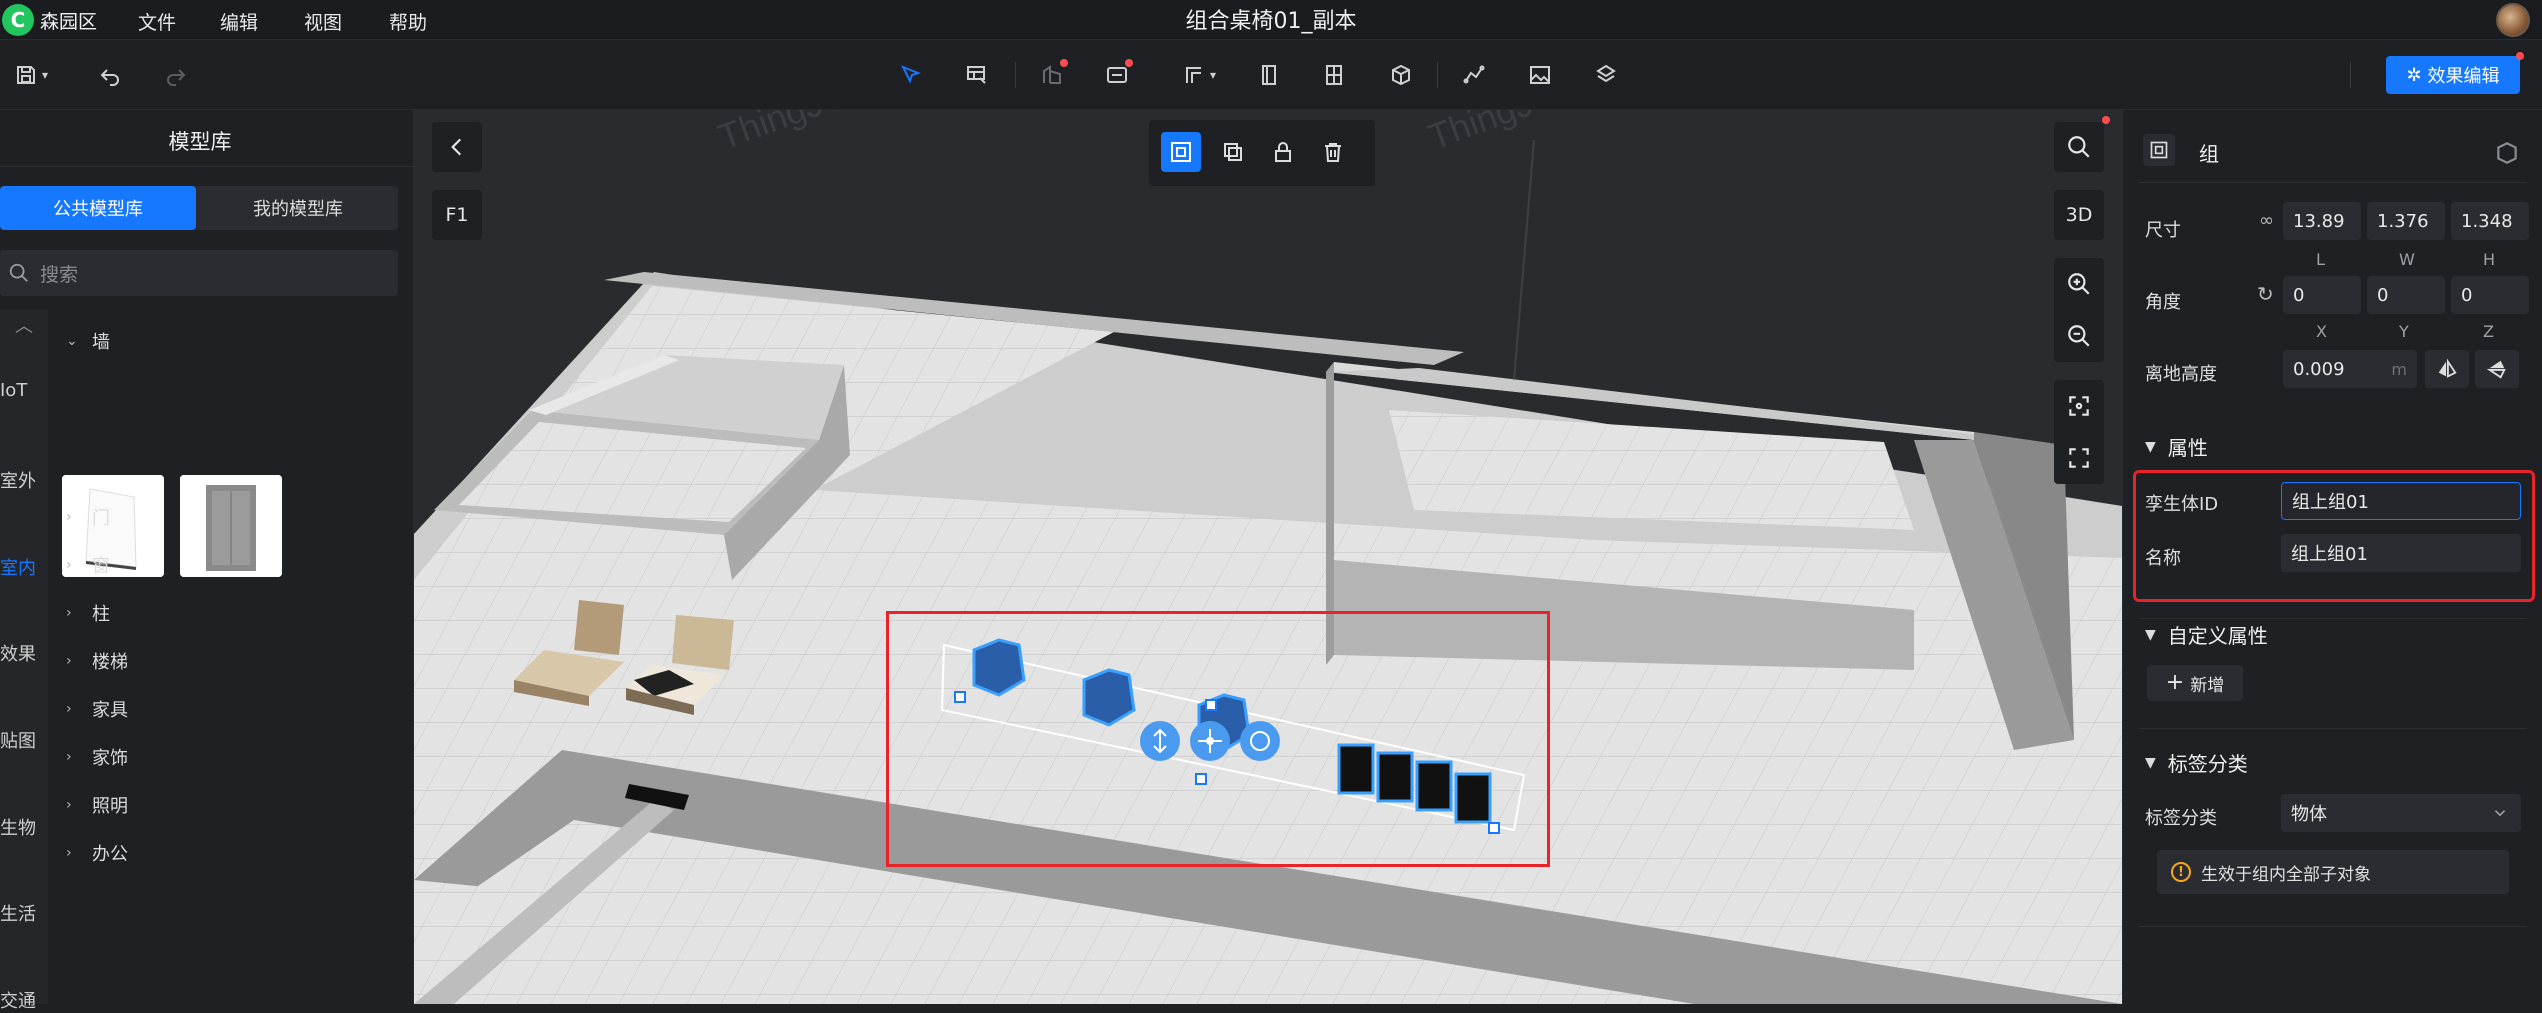 Image resolution: width=2542 pixels, height=1013 pixels. I want to click on library-tabs: 公共模型库 我的模型库, so click(199, 208).